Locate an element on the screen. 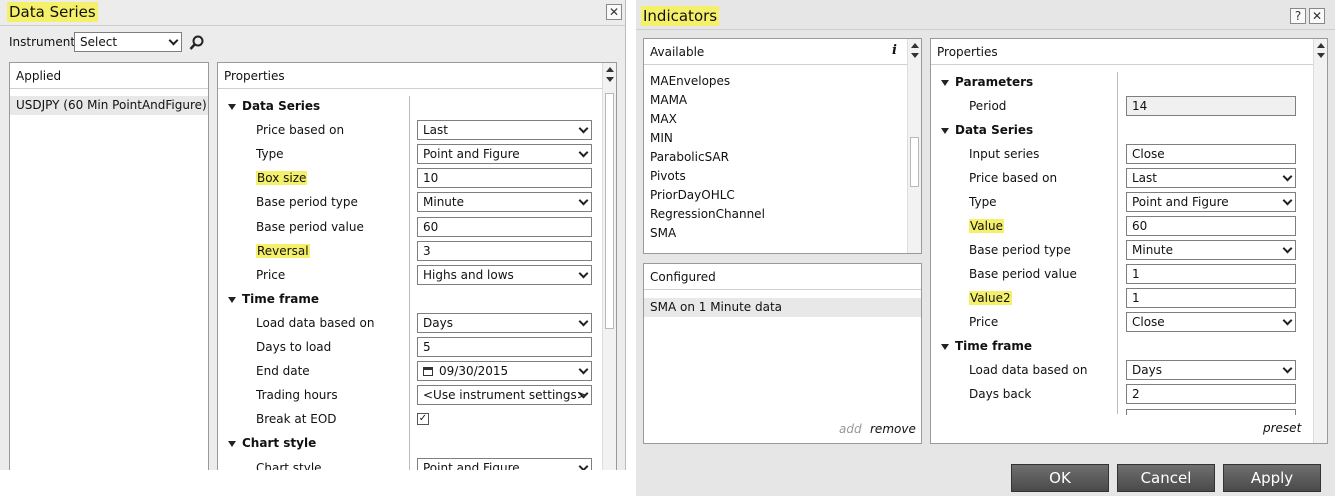  property-label-text: Period is located at coordinates (988, 106).